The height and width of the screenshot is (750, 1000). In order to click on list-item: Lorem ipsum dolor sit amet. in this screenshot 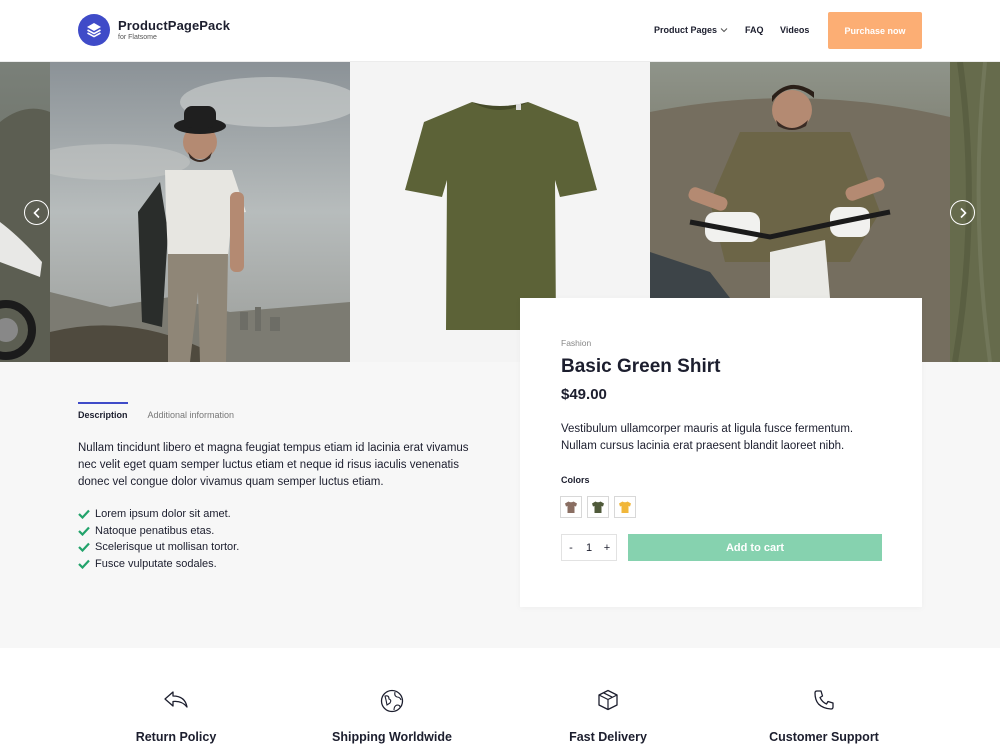, I will do `click(158, 514)`.